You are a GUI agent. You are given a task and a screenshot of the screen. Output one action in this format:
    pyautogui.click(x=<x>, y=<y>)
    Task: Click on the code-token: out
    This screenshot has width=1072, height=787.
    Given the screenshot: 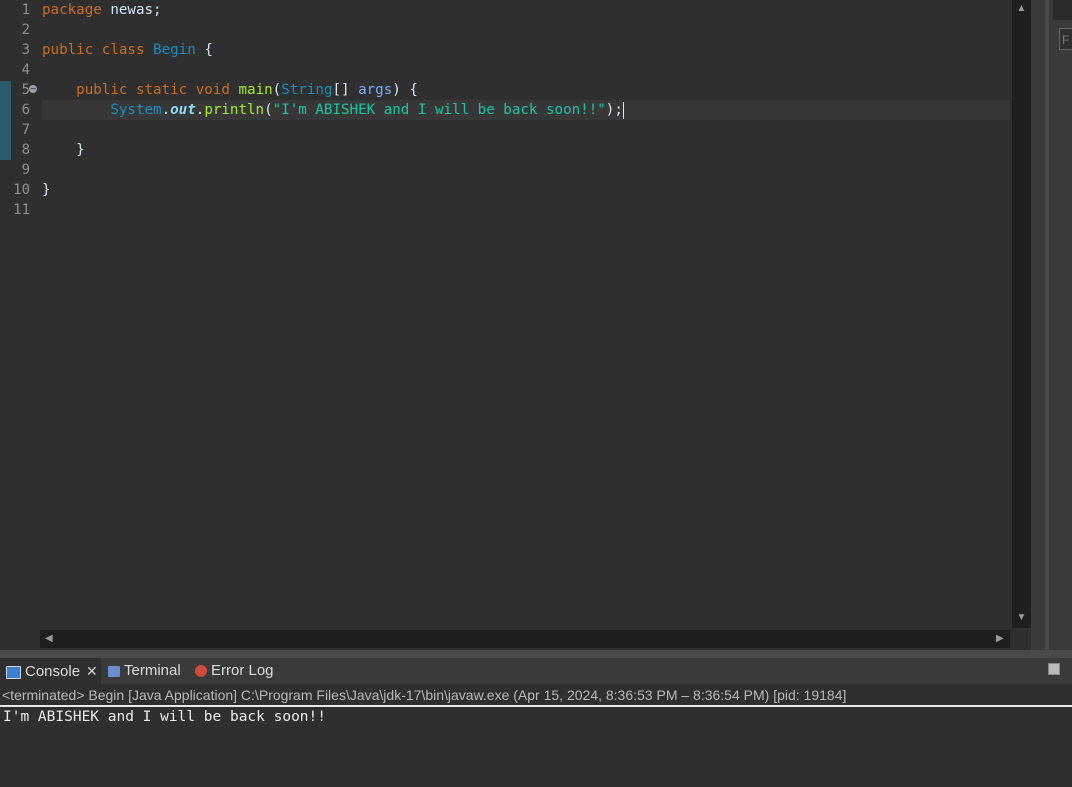 What is the action you would take?
    pyautogui.click(x=183, y=110)
    